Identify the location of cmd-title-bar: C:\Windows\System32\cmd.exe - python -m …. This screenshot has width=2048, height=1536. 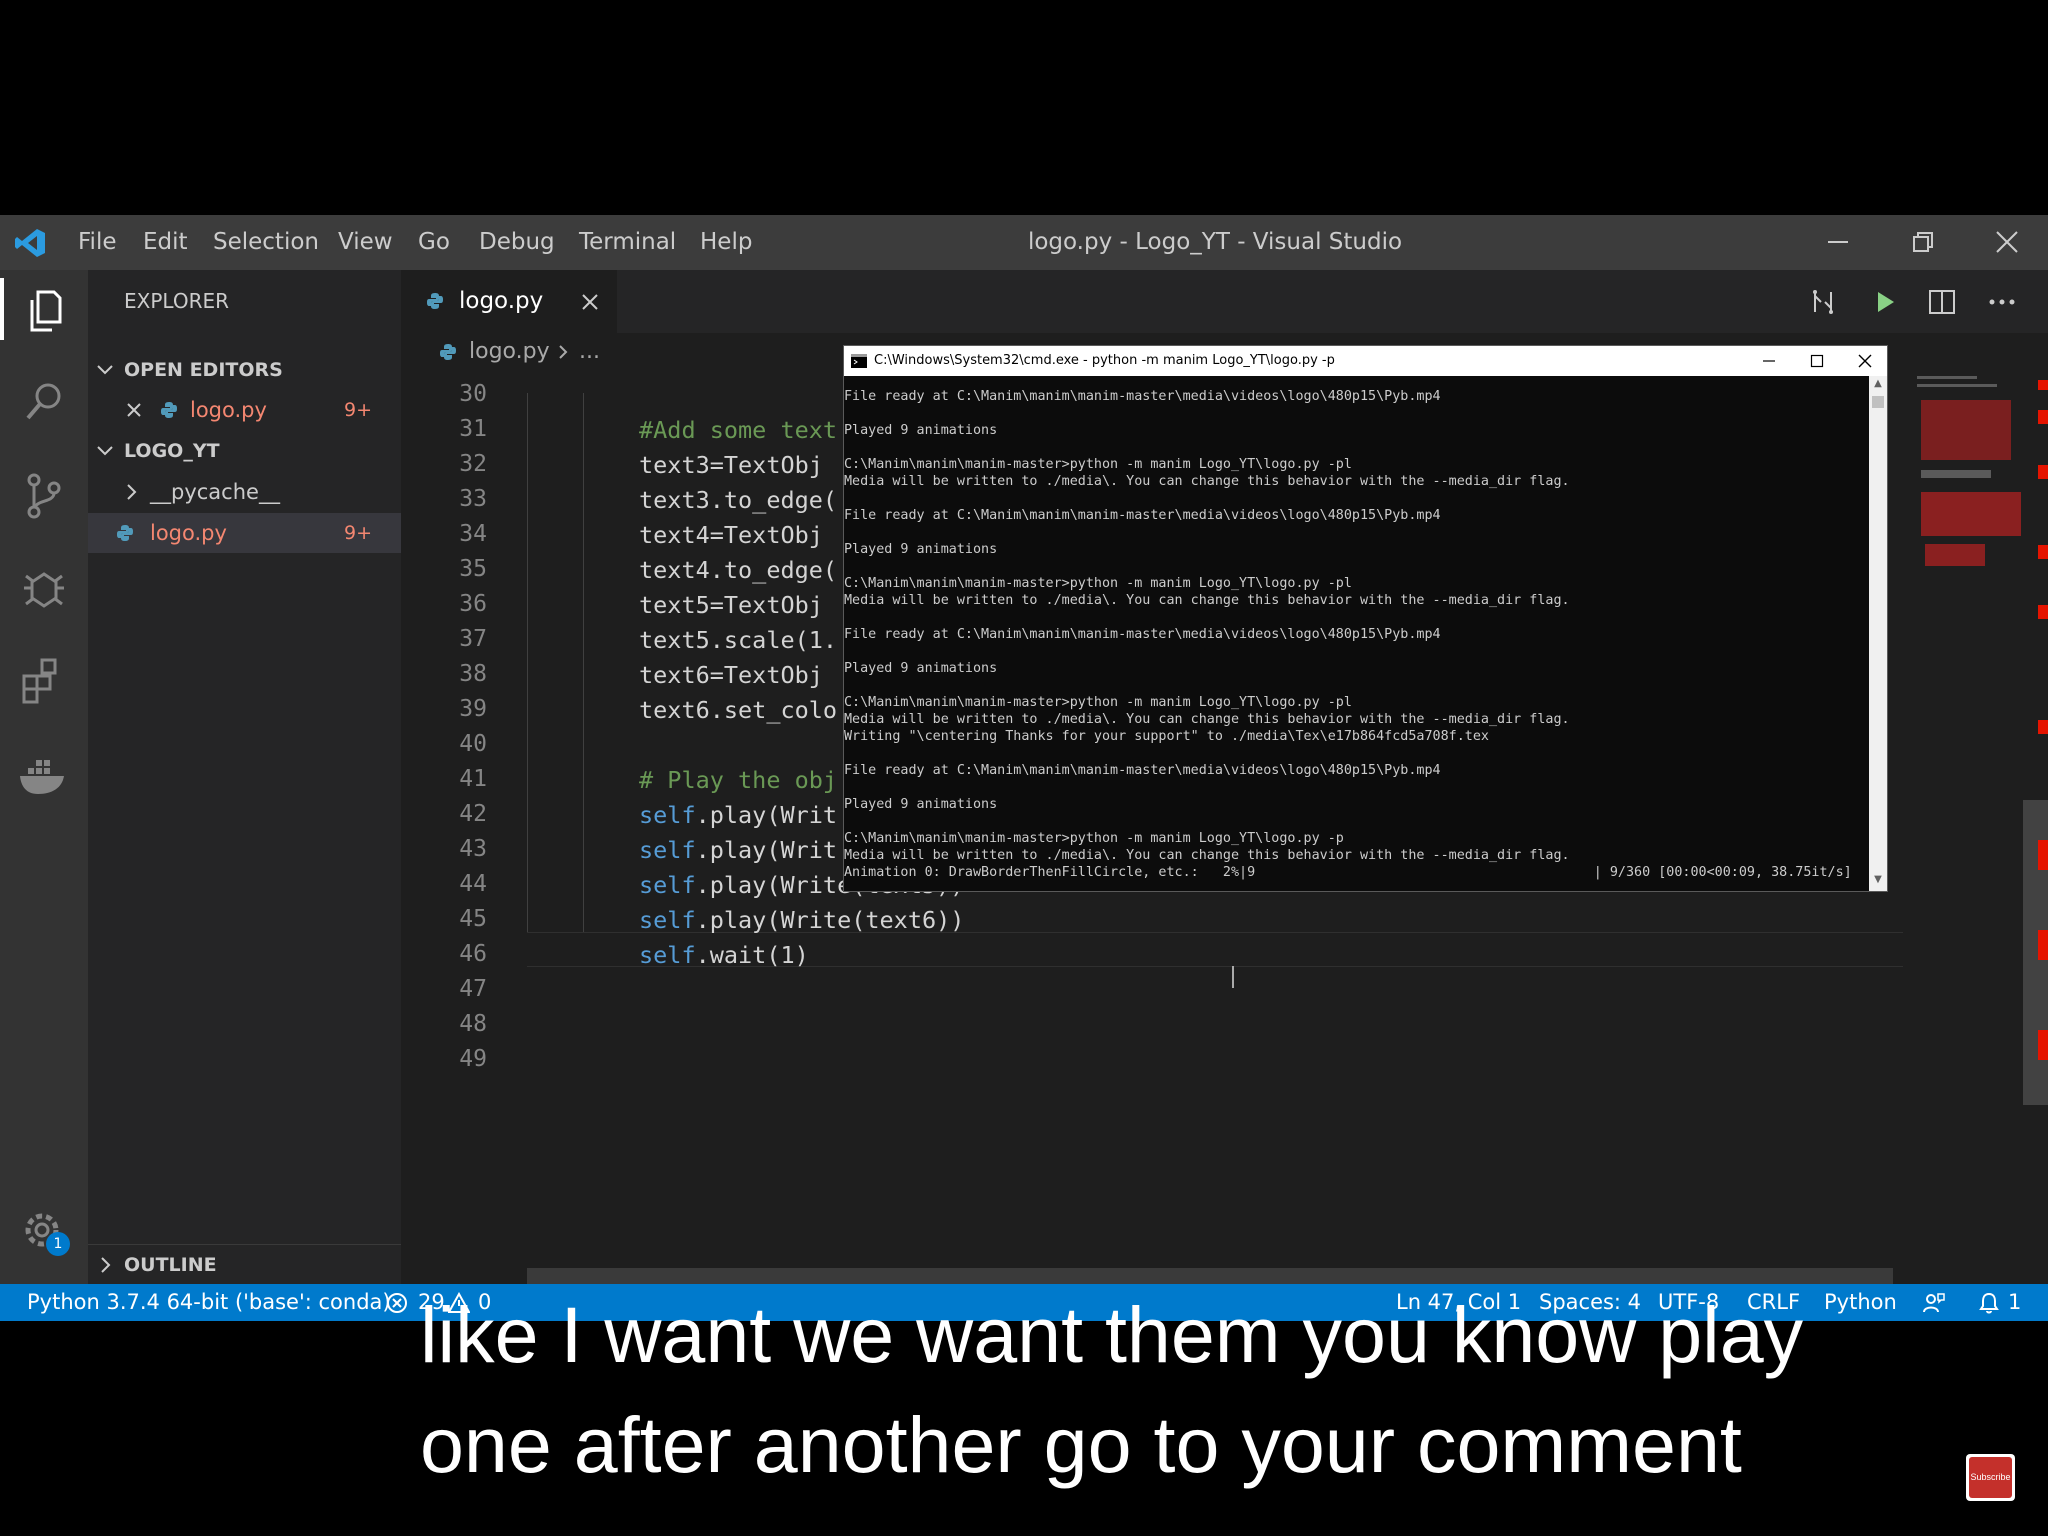
(1365, 361).